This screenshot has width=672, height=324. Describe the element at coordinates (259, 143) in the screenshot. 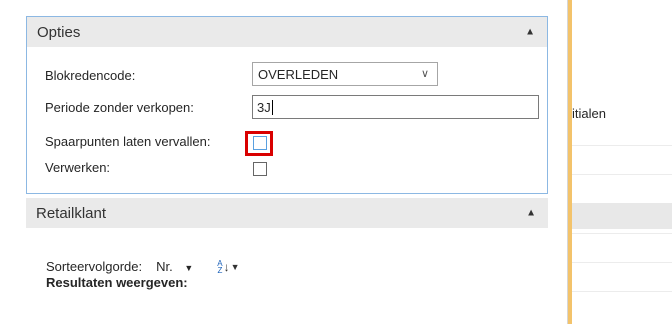

I see `highlight-rectangle` at that location.